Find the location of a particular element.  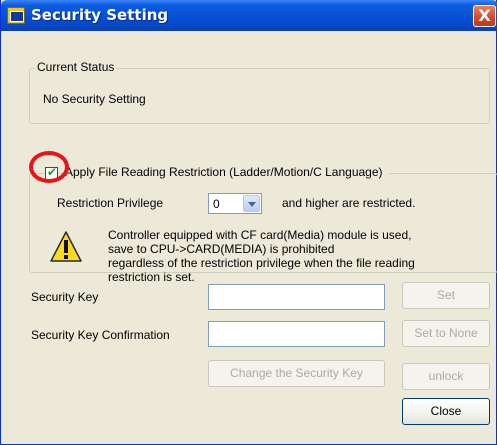

current-status-value: No Security Setting is located at coordinates (94, 99).